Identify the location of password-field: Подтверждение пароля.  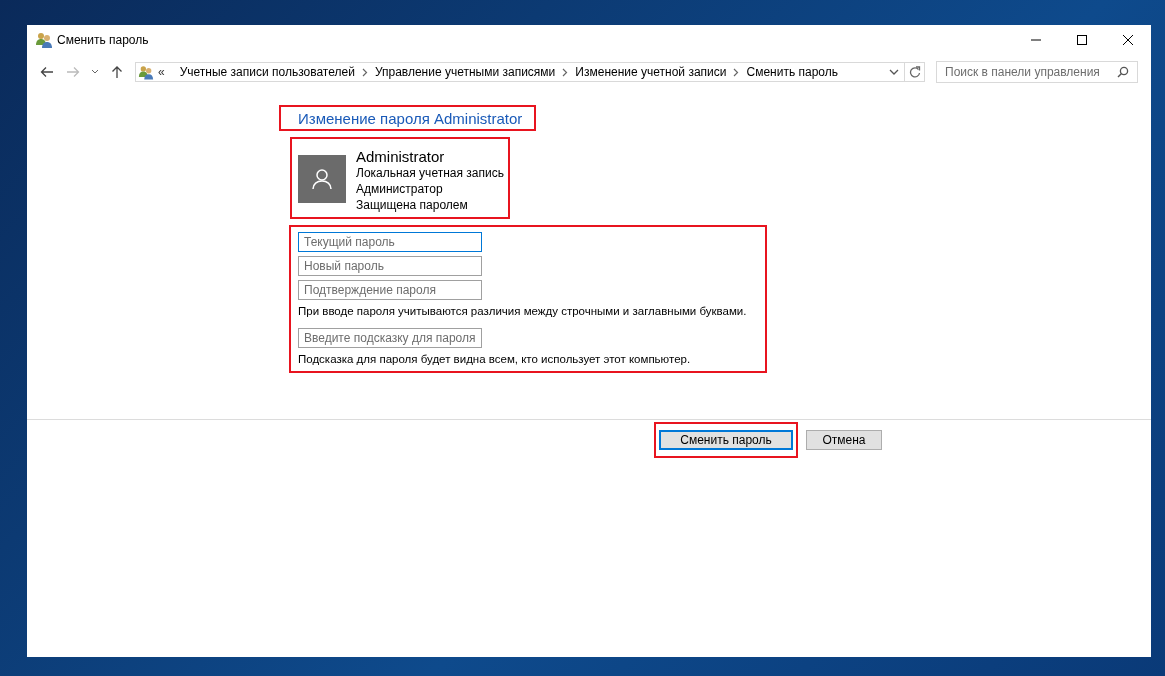
(390, 290).